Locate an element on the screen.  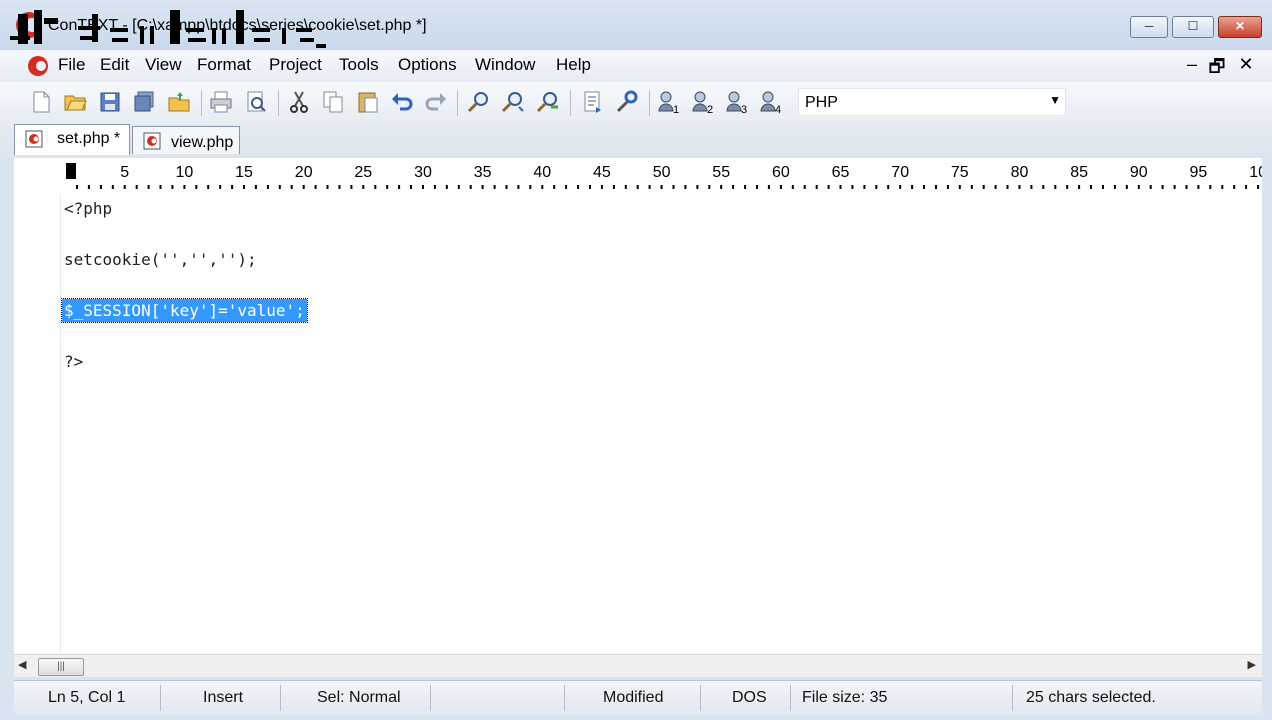
menu-help: Help is located at coordinates (573, 65).